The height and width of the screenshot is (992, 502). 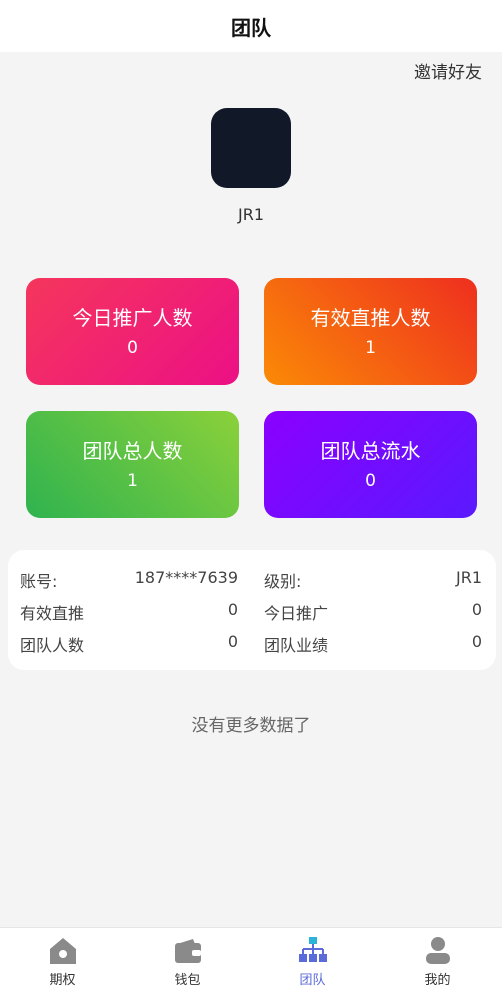 What do you see at coordinates (296, 613) in the screenshot?
I see `today-promotion-label: 今日推广` at bounding box center [296, 613].